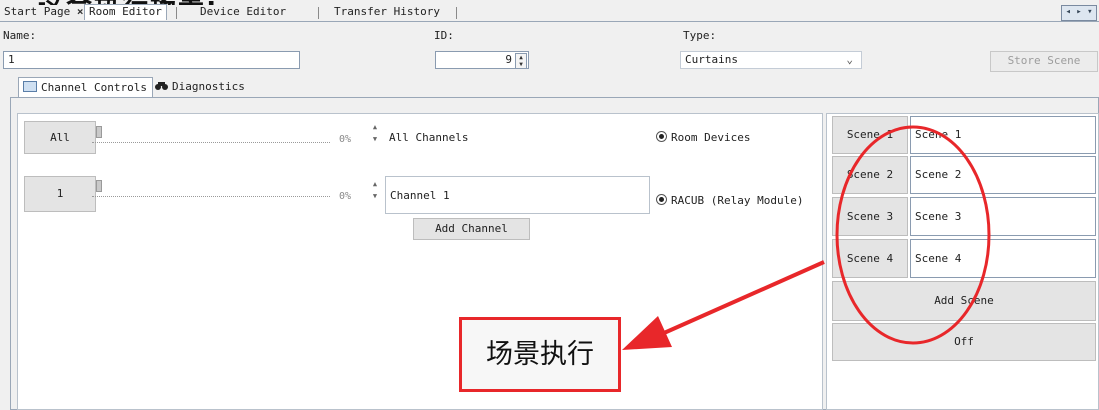 The image size is (1099, 410). I want to click on highlight-ellipse, so click(913, 235).